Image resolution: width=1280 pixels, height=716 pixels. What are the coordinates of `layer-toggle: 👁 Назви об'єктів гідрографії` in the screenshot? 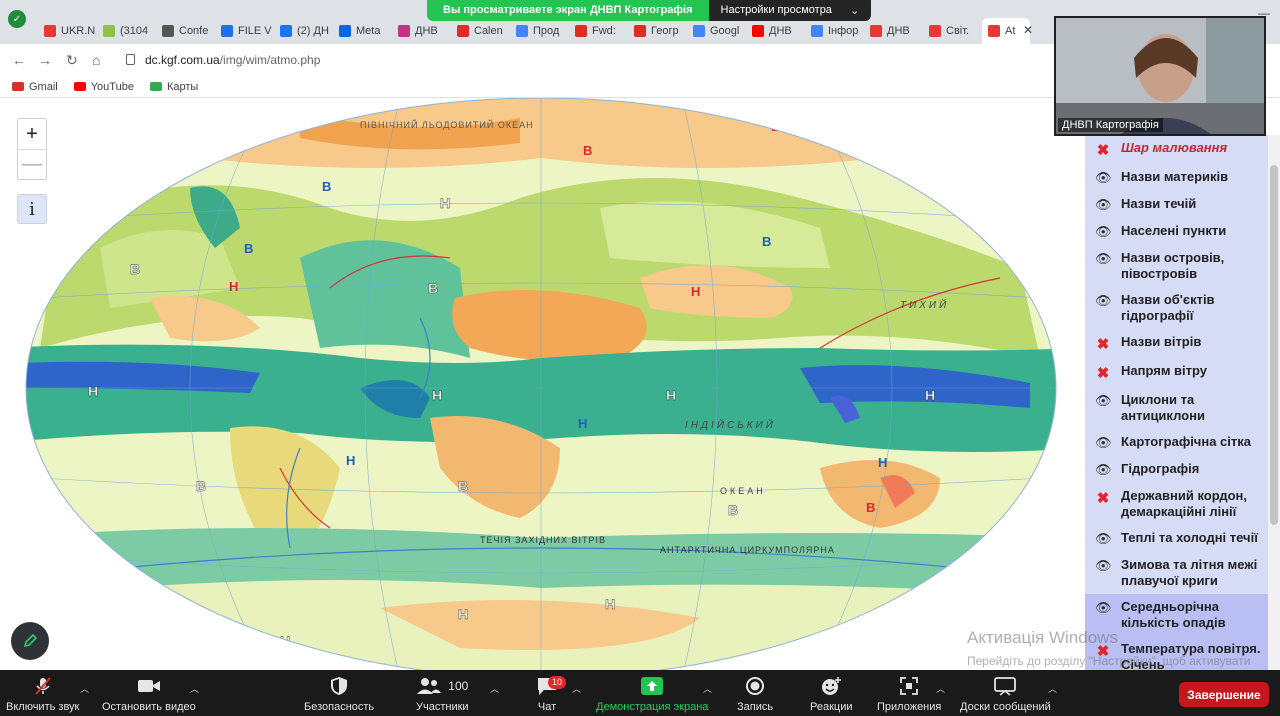 It's located at (1176, 308).